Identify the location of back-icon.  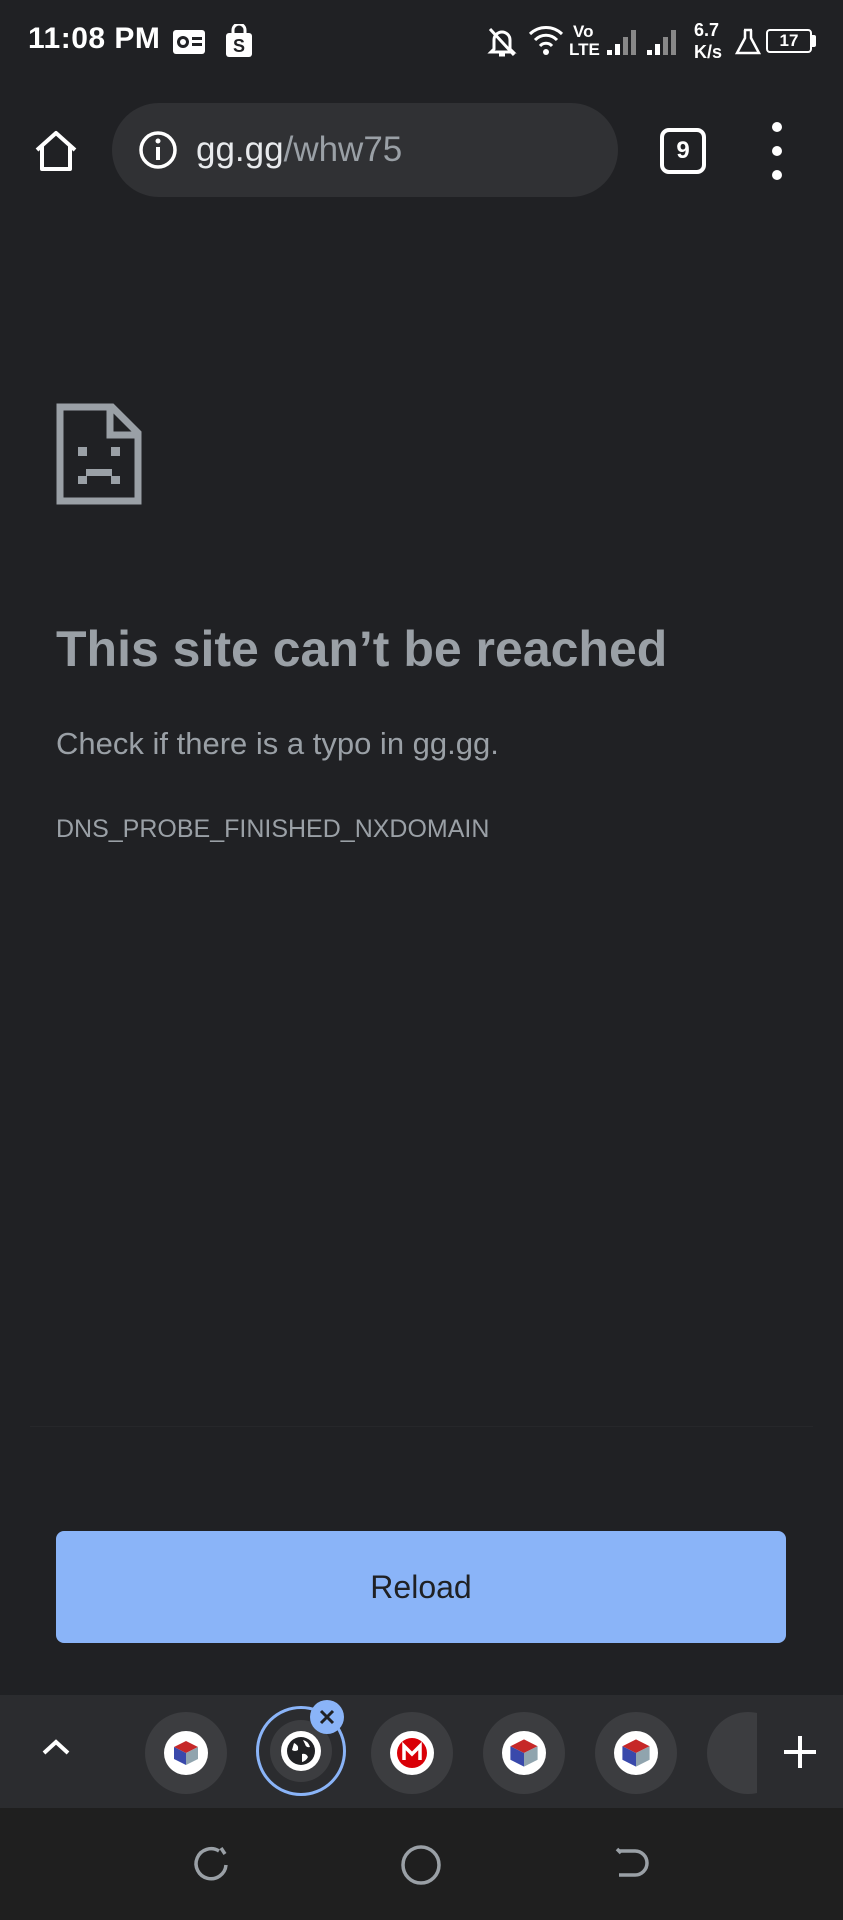
(632, 1862).